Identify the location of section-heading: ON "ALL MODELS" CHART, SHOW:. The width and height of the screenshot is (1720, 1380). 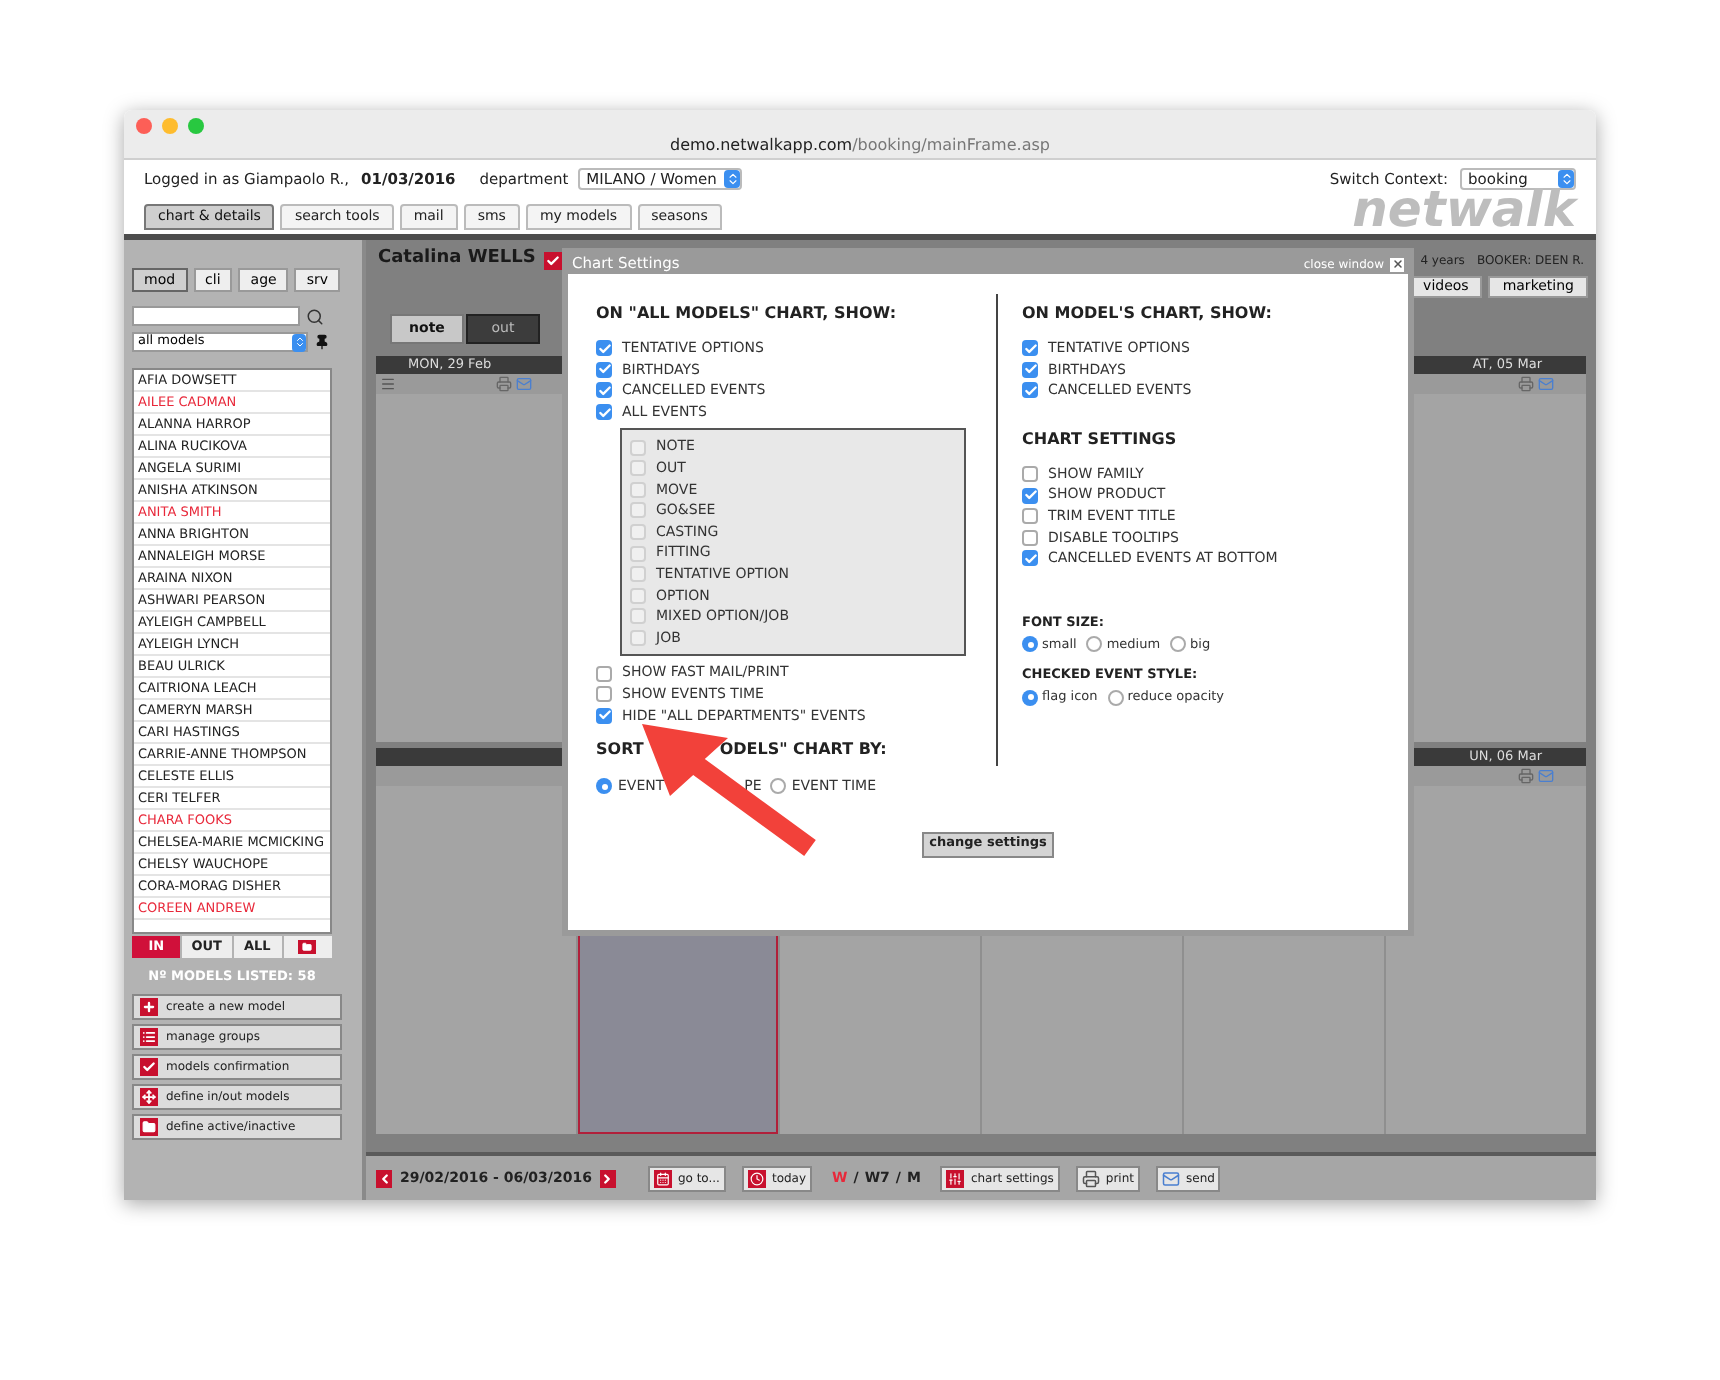
(747, 314).